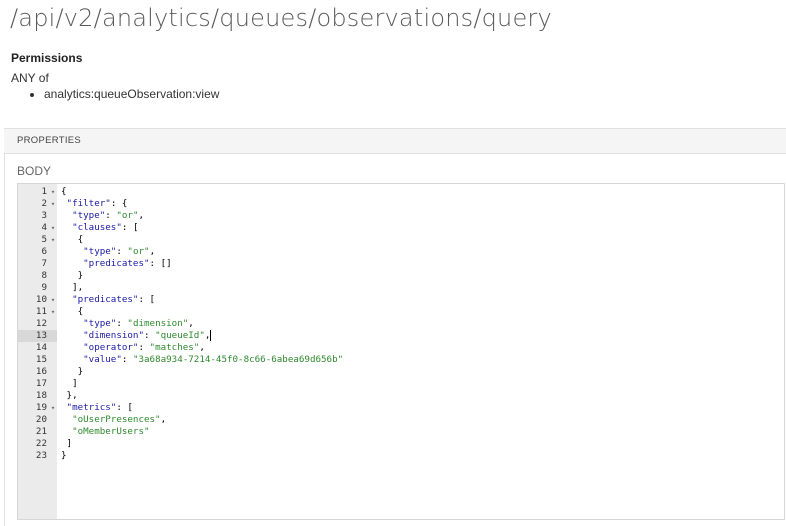 The height and width of the screenshot is (526, 786). Describe the element at coordinates (401, 348) in the screenshot. I see `code-line: 14 "operator": "matches",` at that location.